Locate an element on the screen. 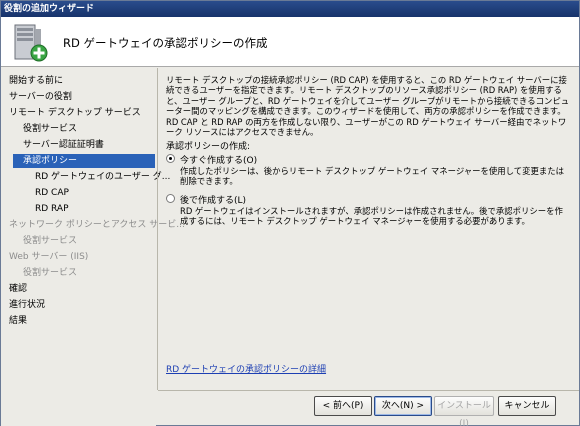  sidebar-item-web-server-iis: Web サーバー (IIS) is located at coordinates (49, 257).